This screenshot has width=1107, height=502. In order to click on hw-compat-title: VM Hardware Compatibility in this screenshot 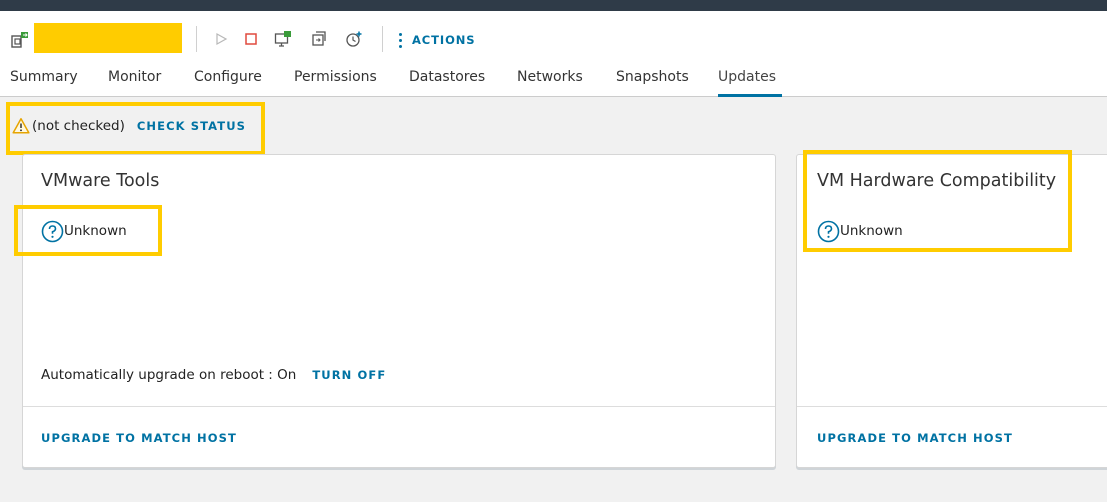, I will do `click(937, 181)`.